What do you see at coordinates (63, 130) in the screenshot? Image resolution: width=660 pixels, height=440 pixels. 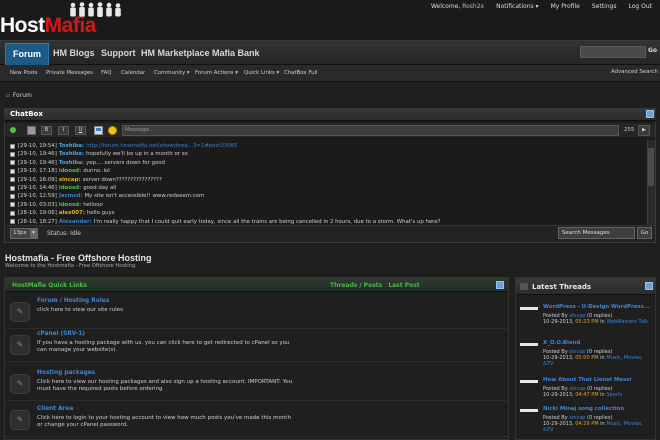 I see `italic-button: I` at bounding box center [63, 130].